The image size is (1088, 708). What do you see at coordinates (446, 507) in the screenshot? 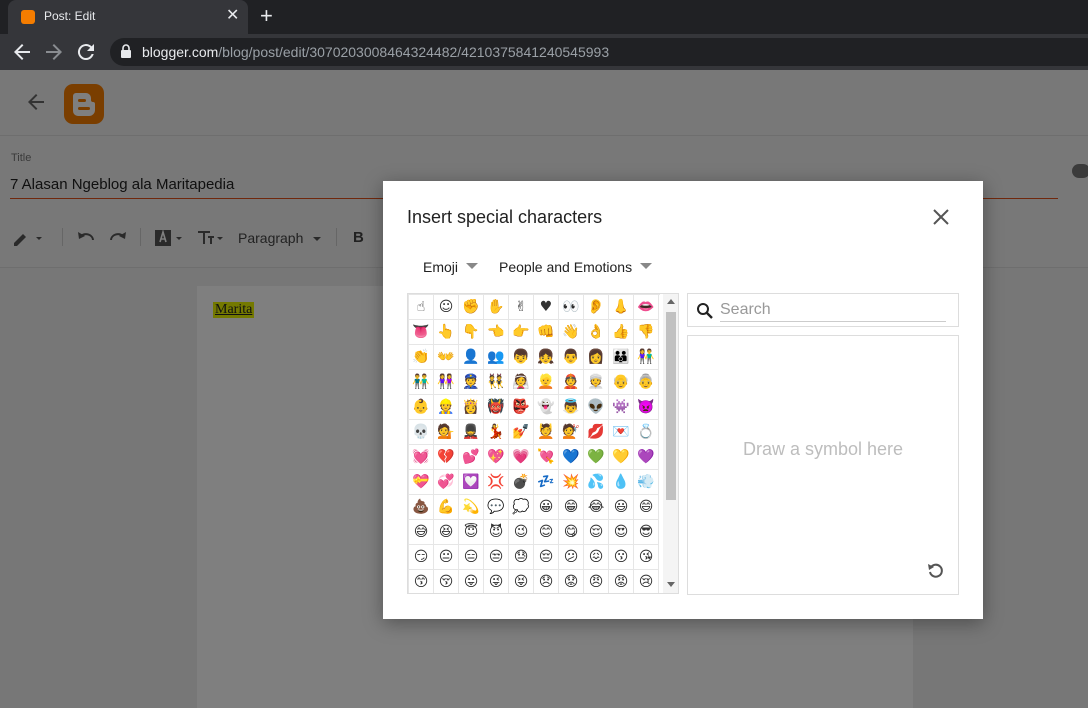
I see `symbol-cell: 💪` at bounding box center [446, 507].